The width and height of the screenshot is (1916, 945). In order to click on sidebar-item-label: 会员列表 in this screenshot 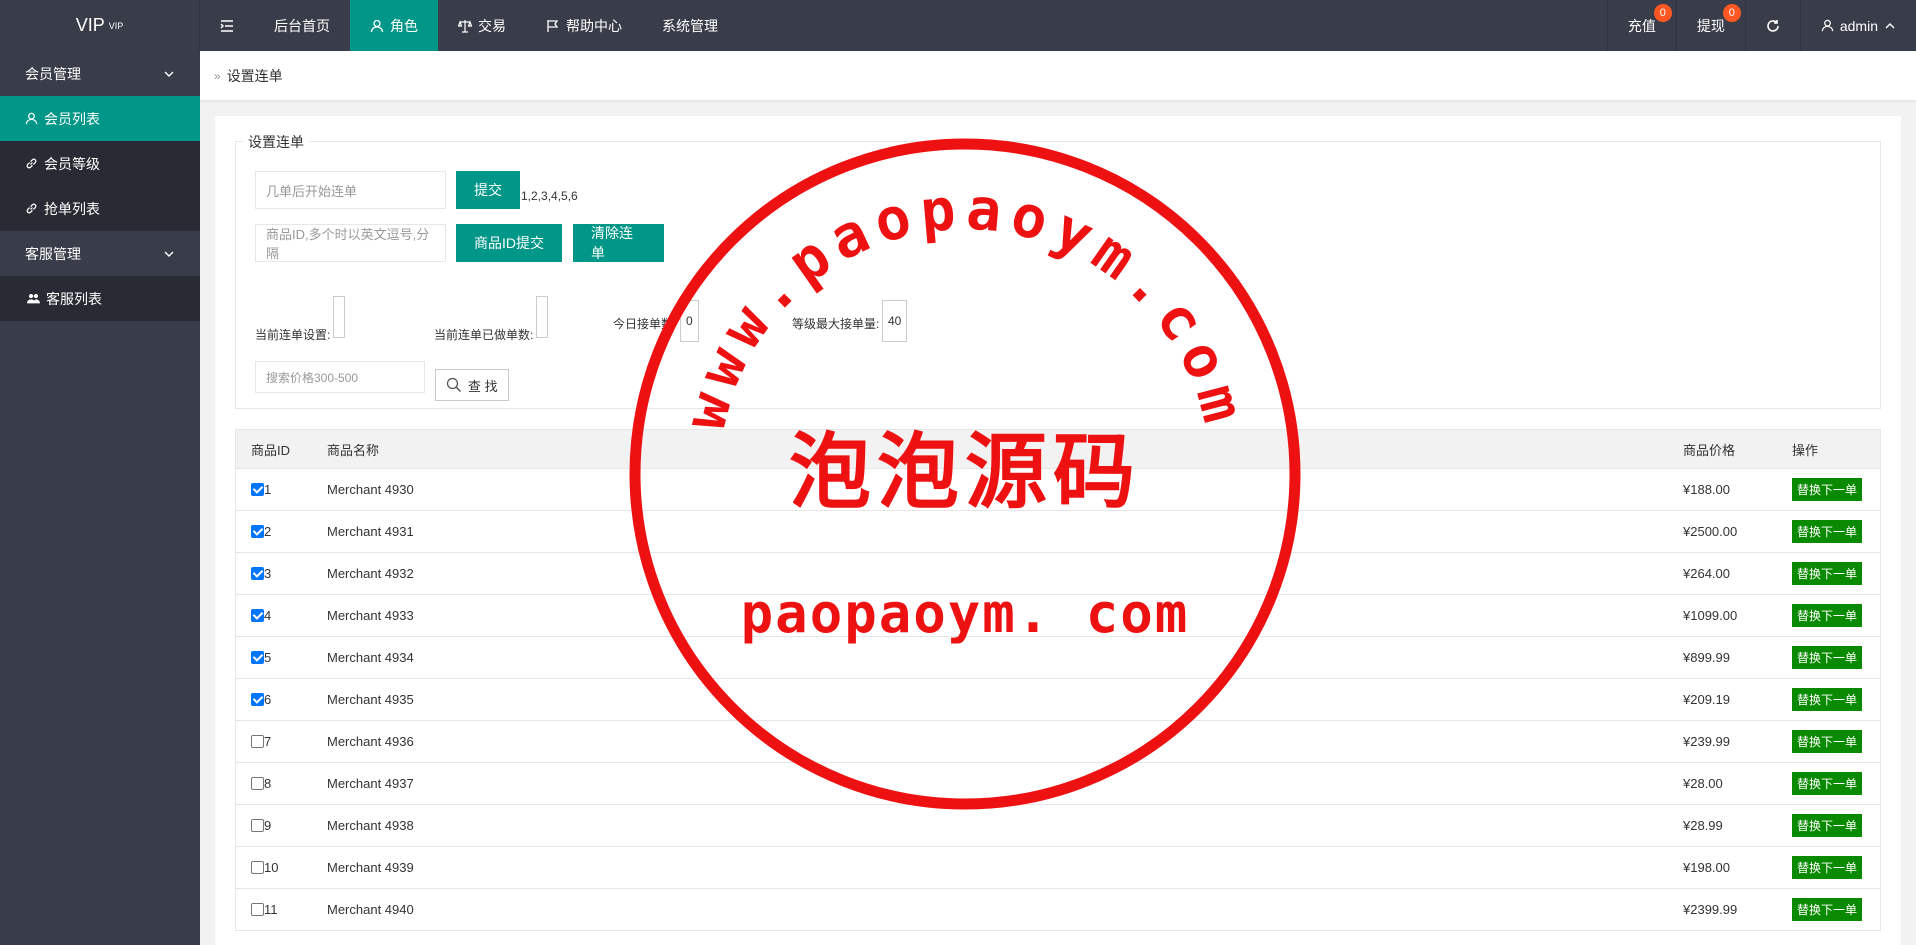, I will do `click(72, 118)`.